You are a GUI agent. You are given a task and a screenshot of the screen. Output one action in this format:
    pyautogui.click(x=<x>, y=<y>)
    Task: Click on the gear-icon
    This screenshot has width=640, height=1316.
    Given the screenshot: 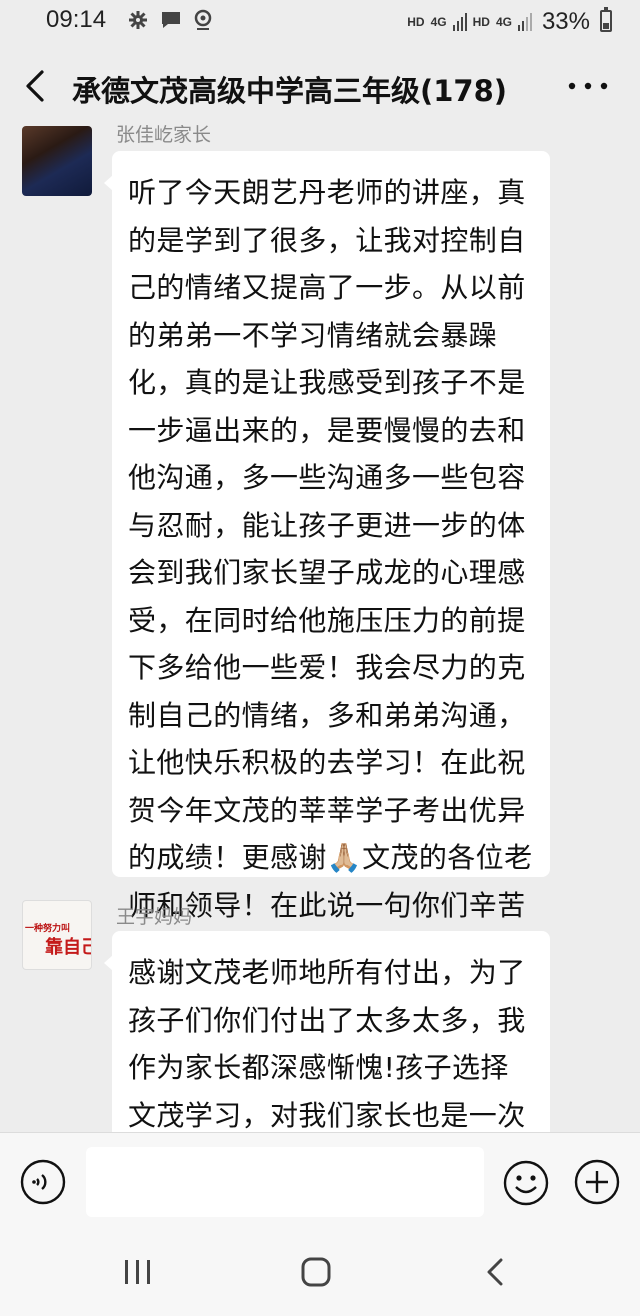 What is the action you would take?
    pyautogui.click(x=138, y=20)
    